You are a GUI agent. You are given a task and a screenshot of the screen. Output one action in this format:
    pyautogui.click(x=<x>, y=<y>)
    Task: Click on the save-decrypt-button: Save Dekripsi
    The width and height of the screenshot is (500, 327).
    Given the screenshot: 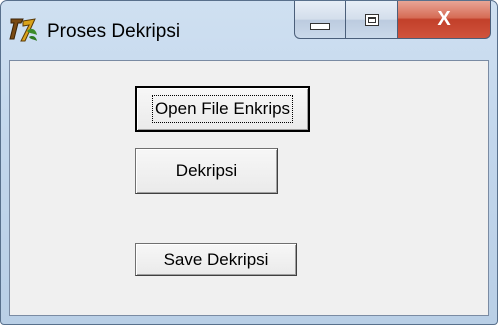 What is the action you would take?
    pyautogui.click(x=216, y=259)
    